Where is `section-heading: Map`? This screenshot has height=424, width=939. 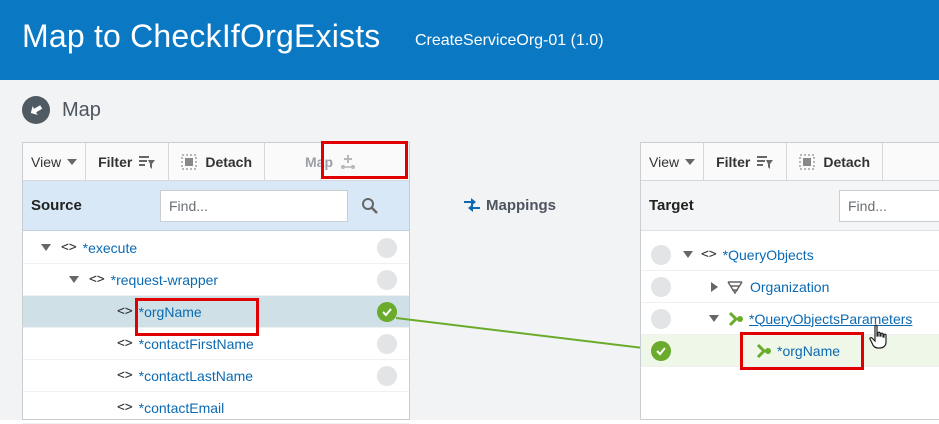
section-heading: Map is located at coordinates (61, 110).